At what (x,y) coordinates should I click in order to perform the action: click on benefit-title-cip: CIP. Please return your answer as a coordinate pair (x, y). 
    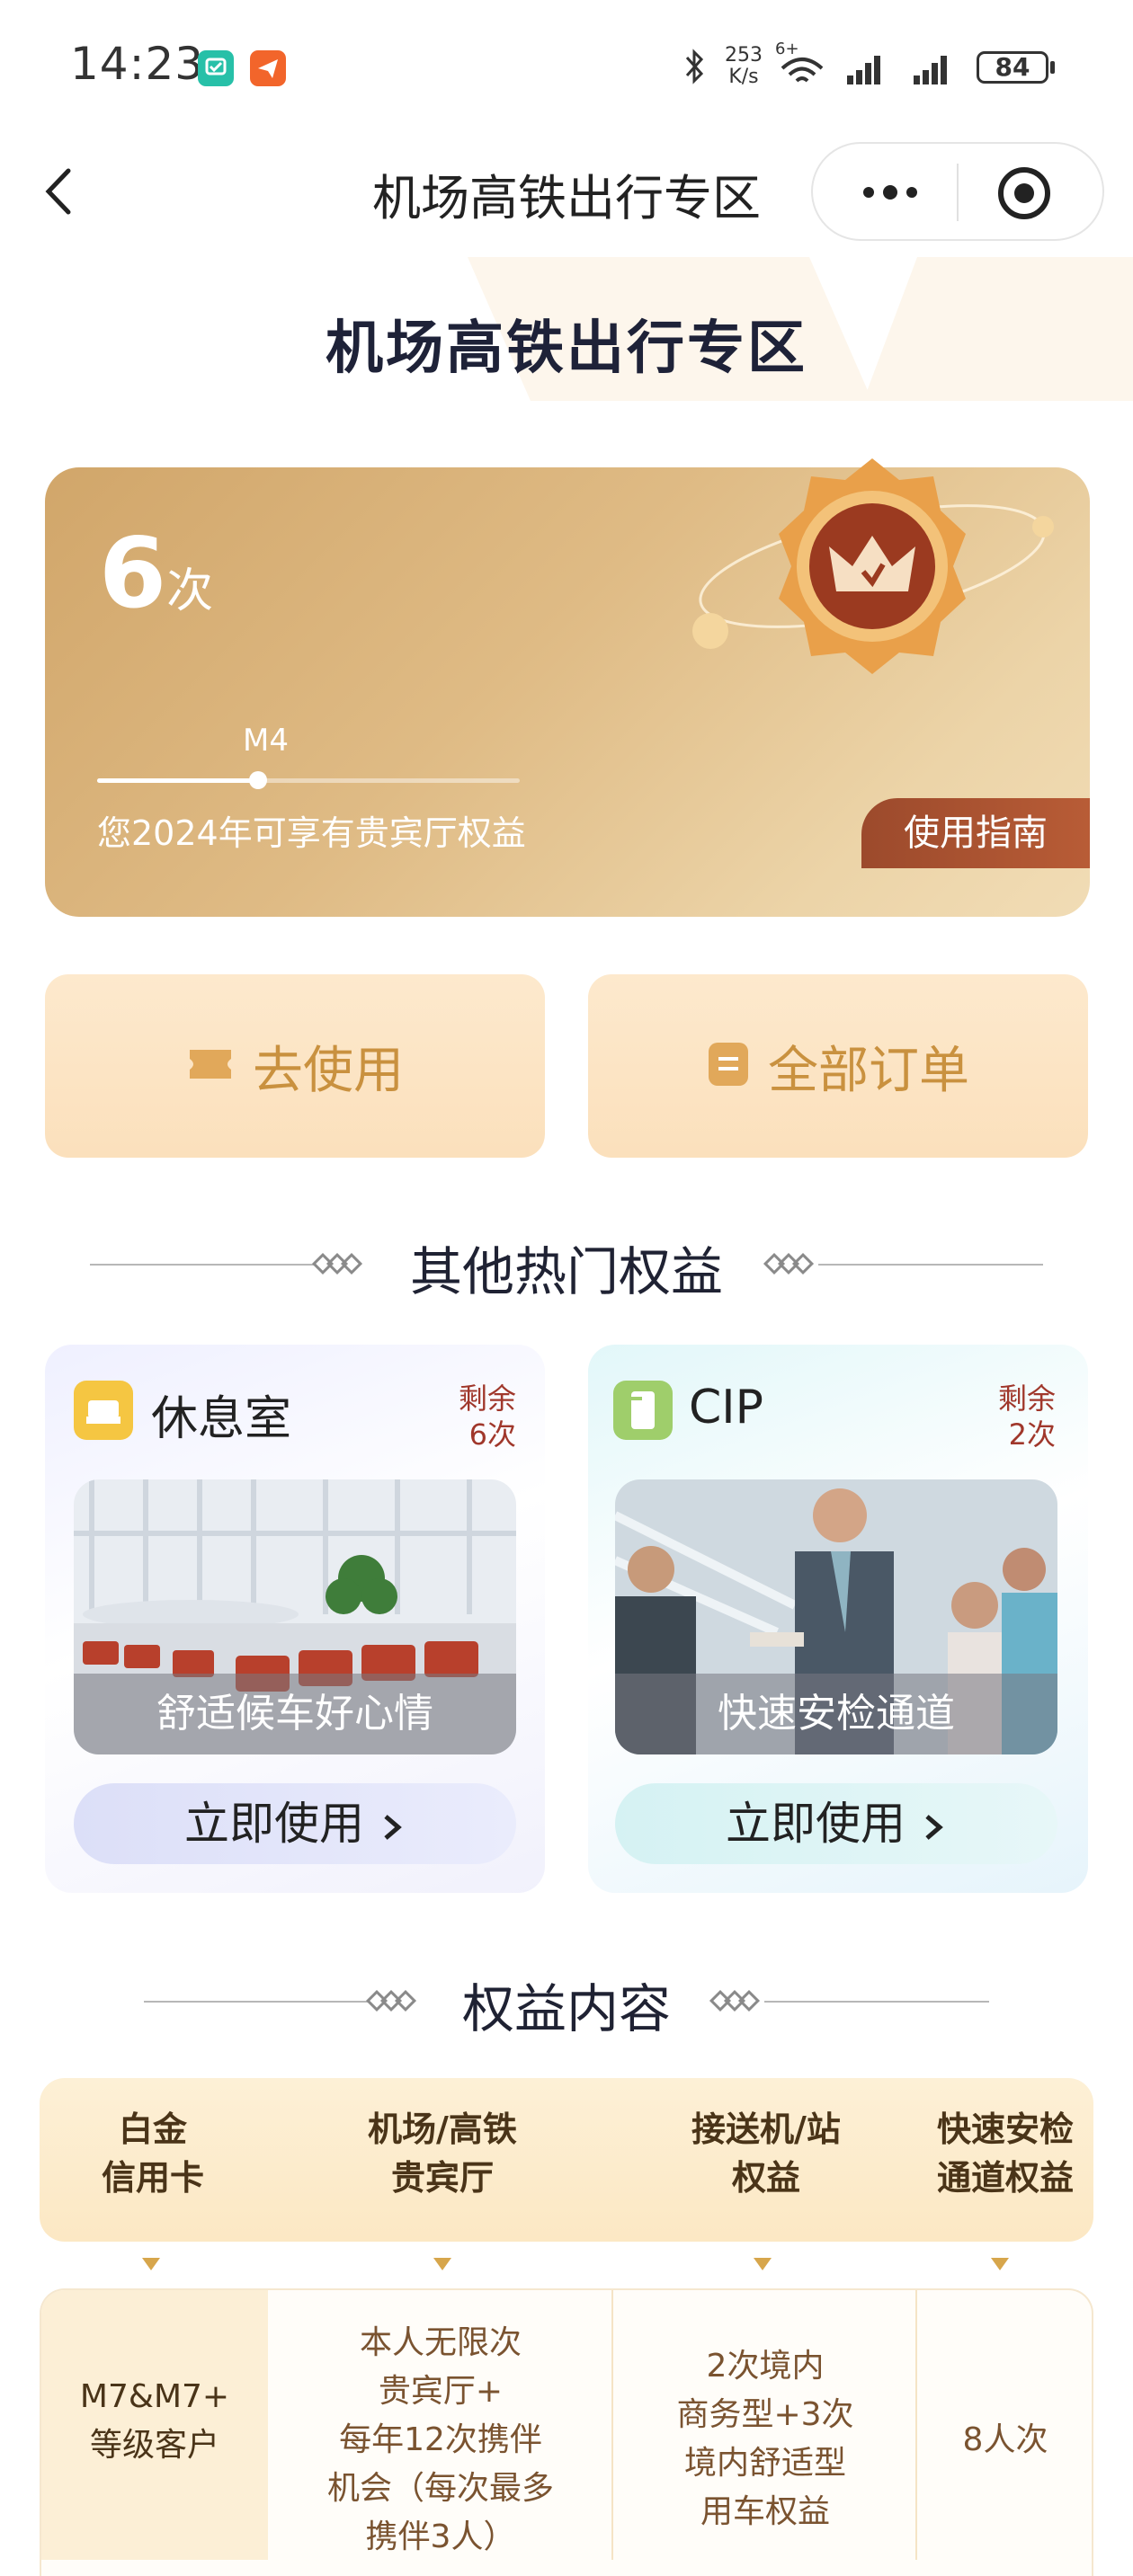
    Looking at the image, I should click on (726, 1408).